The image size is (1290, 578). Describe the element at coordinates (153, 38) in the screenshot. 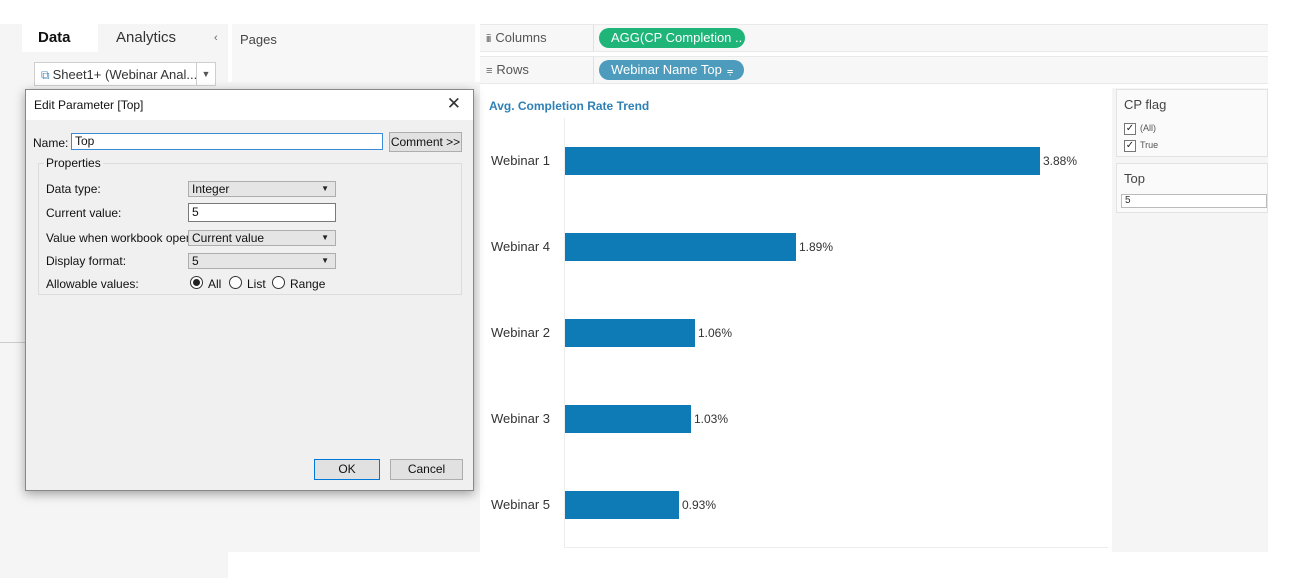

I see `tab-analytics: Analytics` at that location.